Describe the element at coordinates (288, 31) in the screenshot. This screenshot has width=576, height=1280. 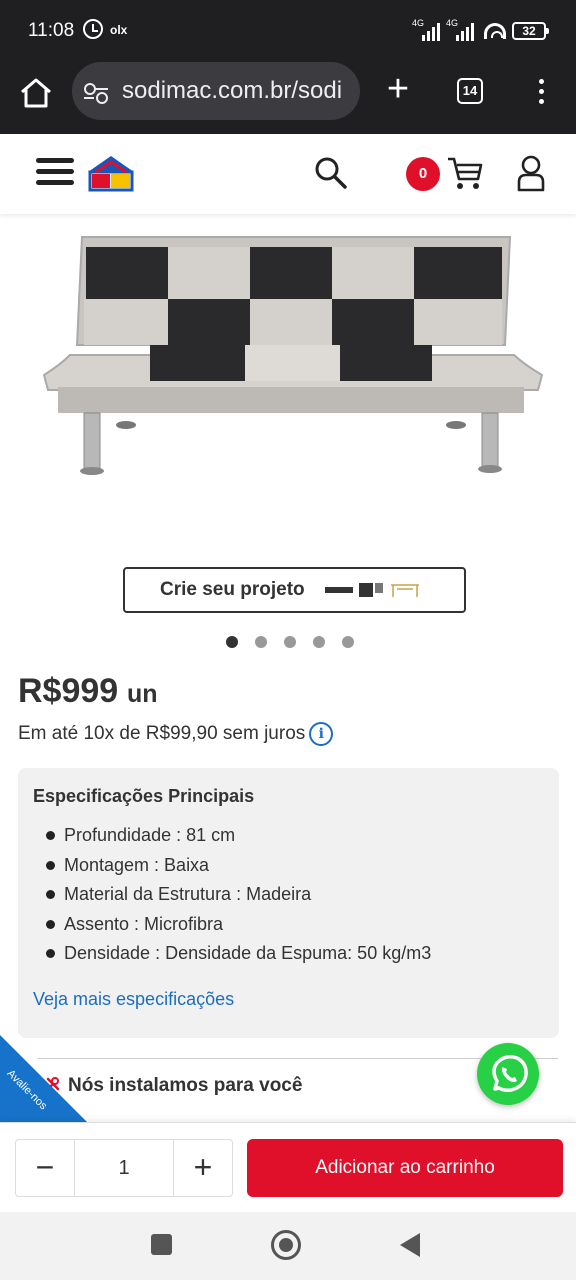
I see `status-bar: 11:08 olx 4G 4G 32` at that location.